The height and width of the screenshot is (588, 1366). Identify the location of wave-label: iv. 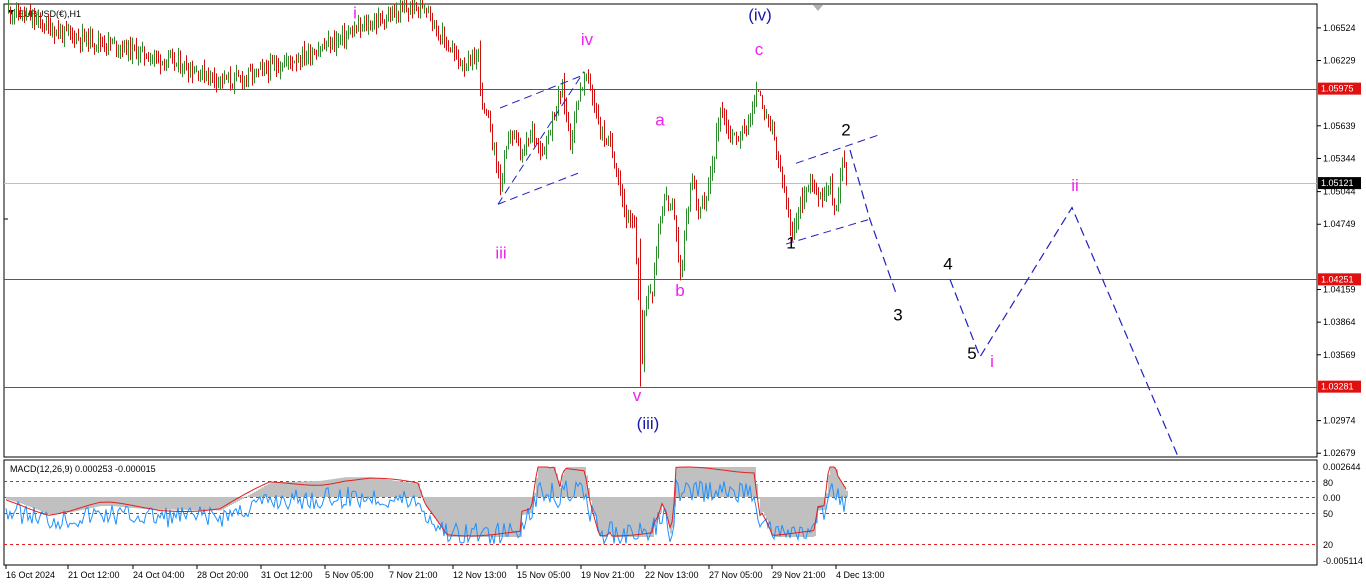
(587, 39).